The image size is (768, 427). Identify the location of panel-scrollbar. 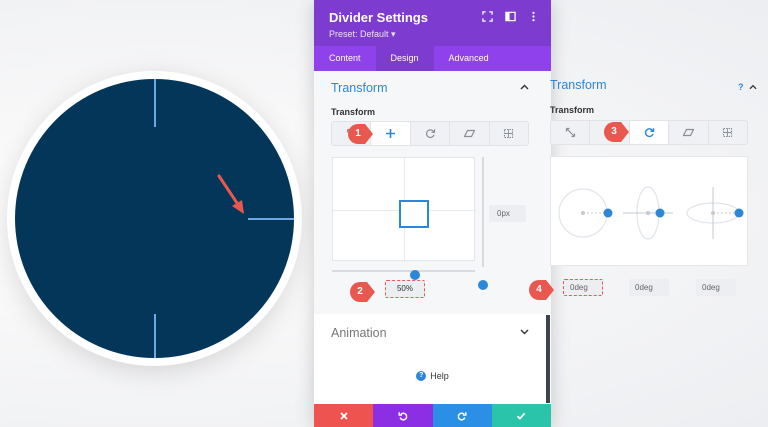
(548, 359).